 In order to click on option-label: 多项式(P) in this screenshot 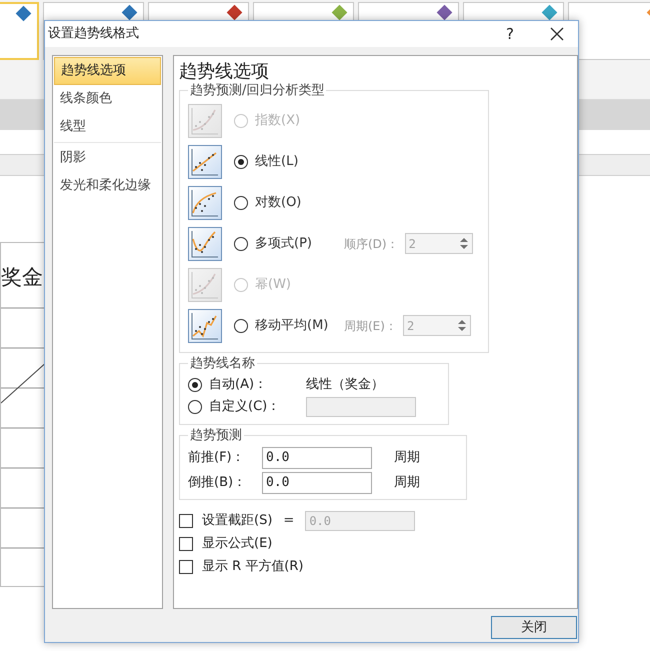, I will do `click(283, 243)`.